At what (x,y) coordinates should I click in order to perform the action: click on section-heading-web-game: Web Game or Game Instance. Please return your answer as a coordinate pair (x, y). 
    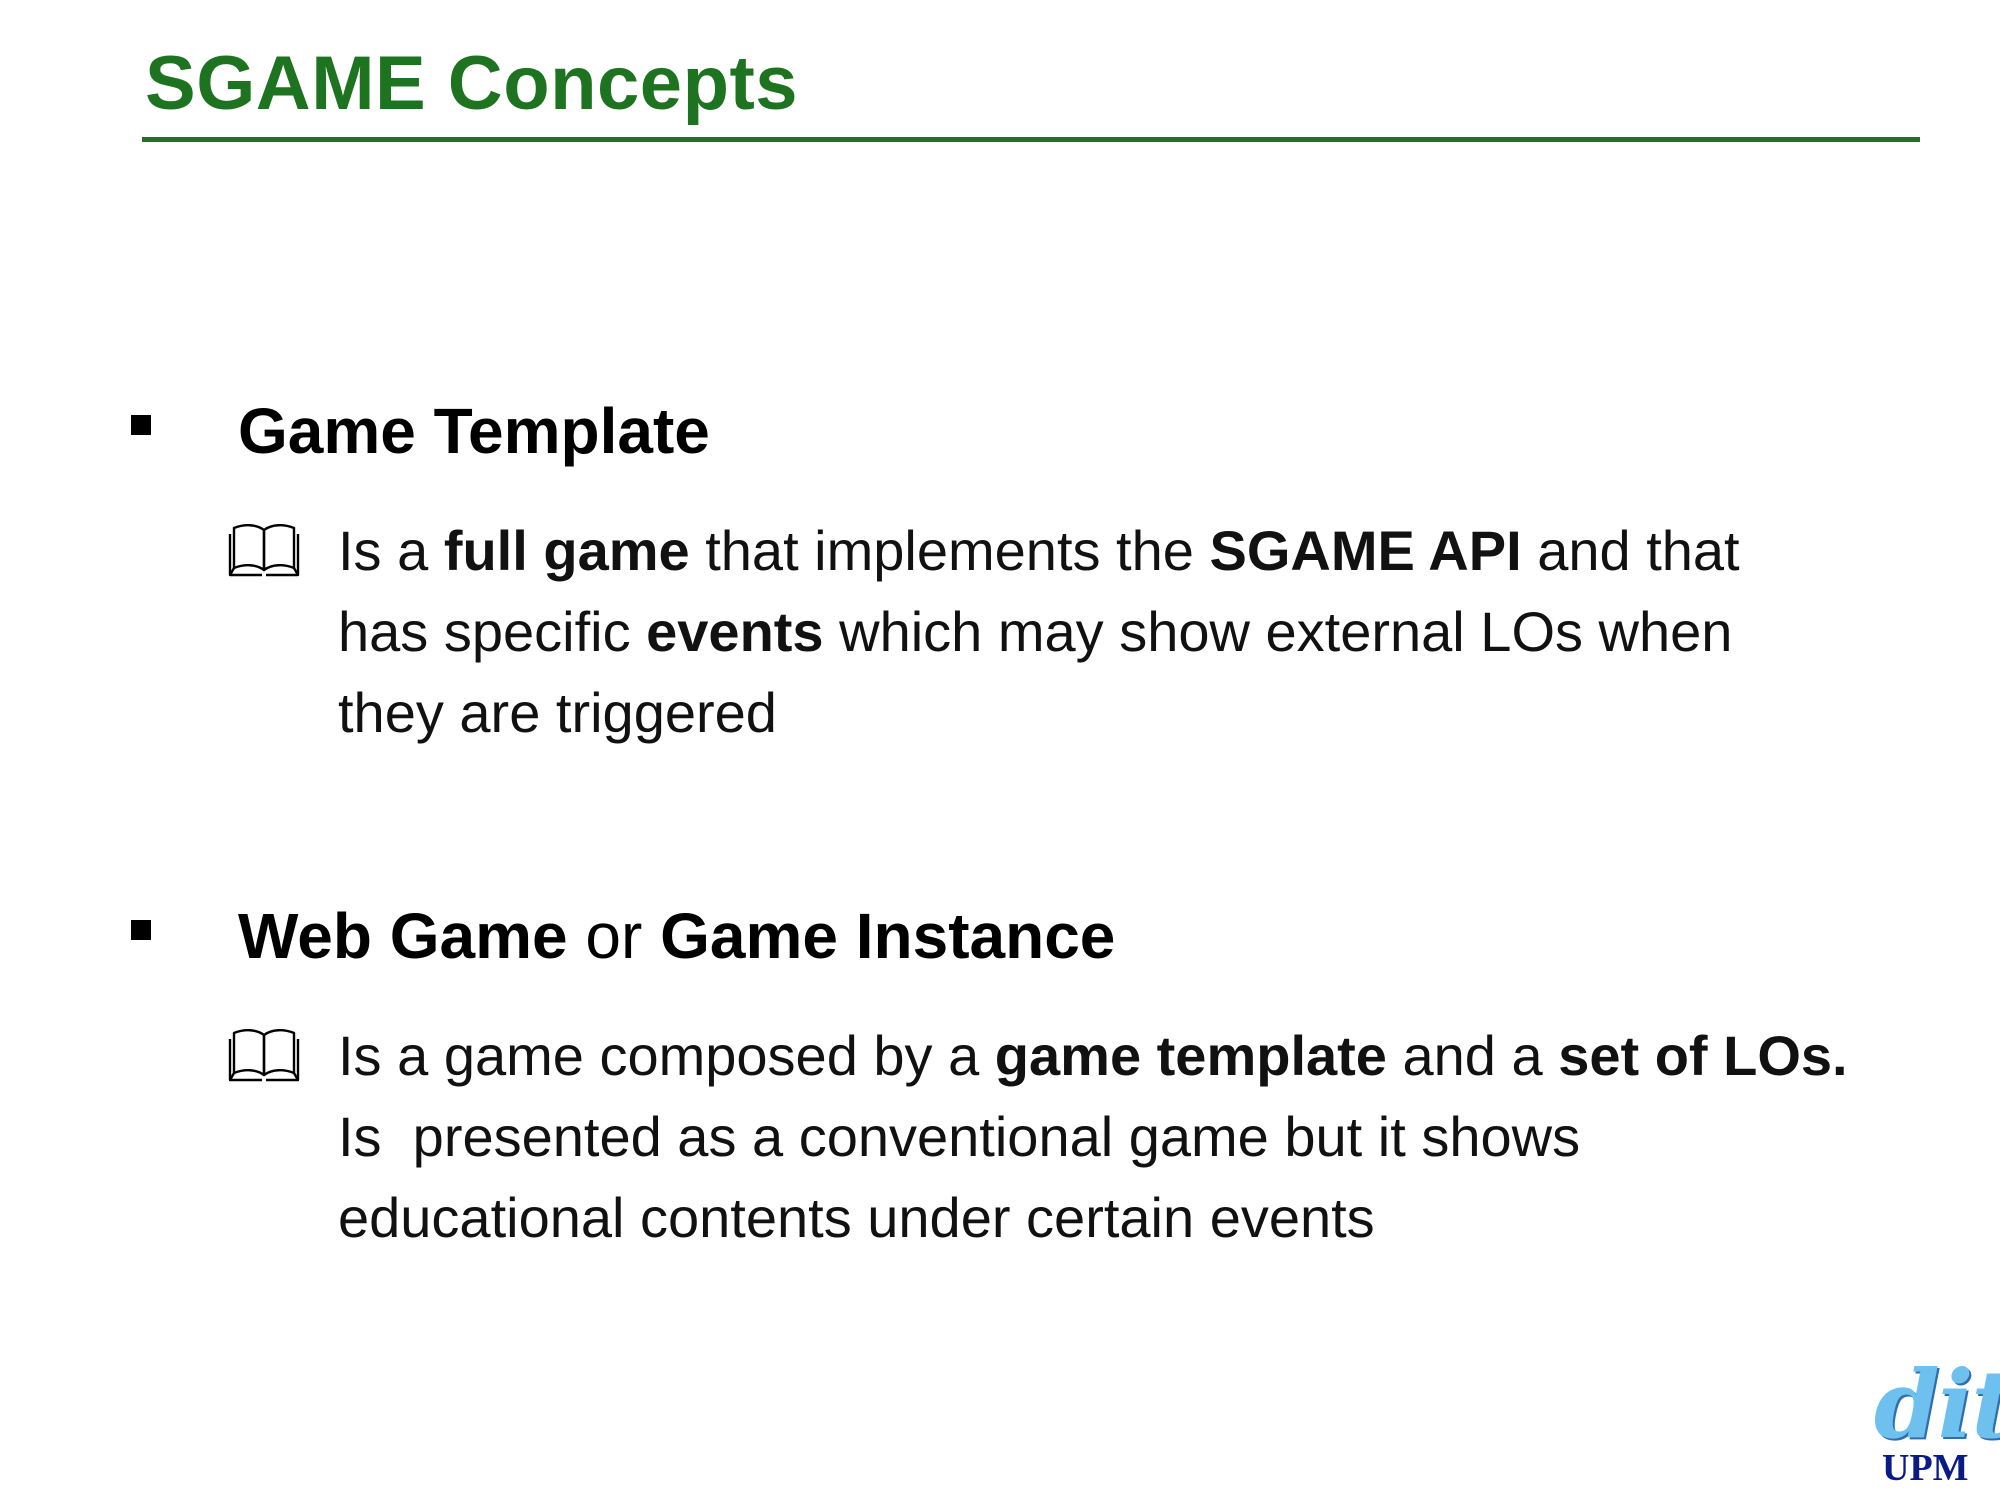
    Looking at the image, I should click on (676, 936).